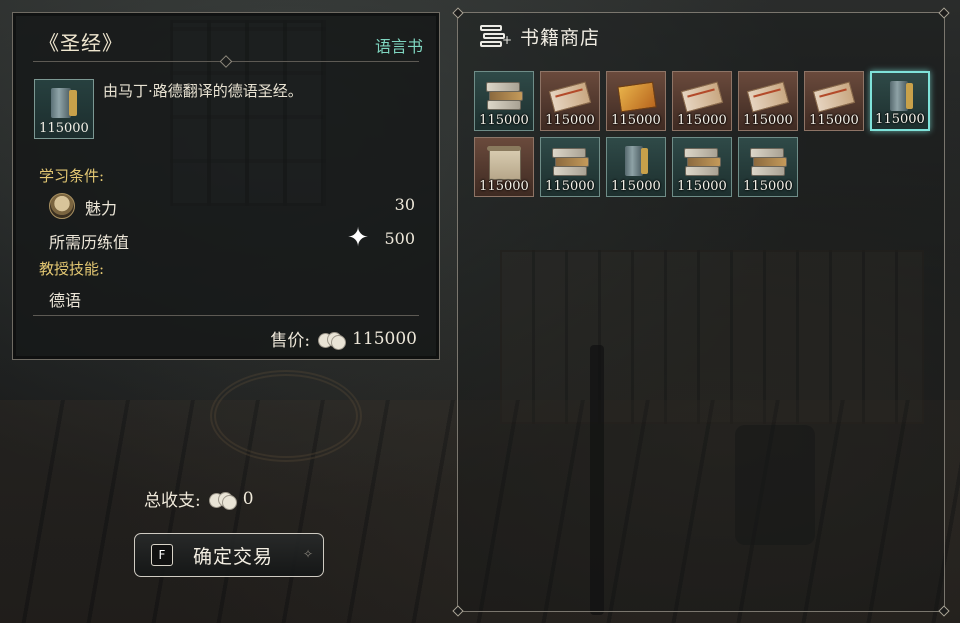 The image size is (960, 623). What do you see at coordinates (496, 36) in the screenshot?
I see `books-icon: +` at bounding box center [496, 36].